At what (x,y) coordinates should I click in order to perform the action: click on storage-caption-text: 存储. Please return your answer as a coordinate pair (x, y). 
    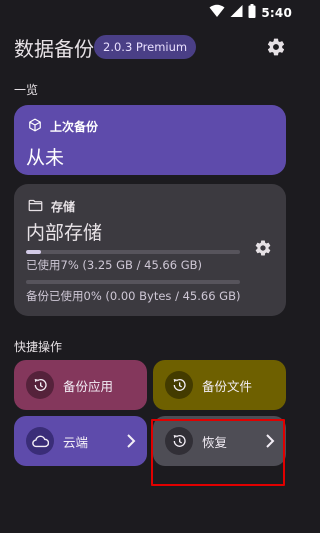
    Looking at the image, I should click on (63, 207).